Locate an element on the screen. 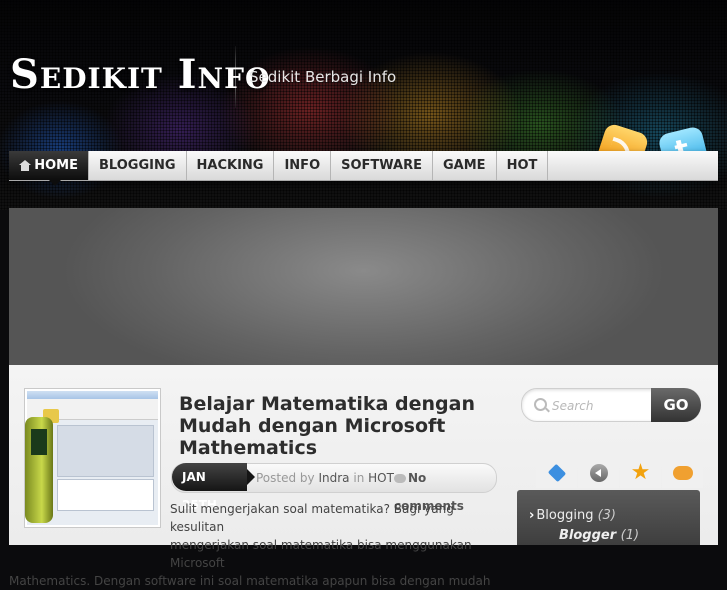  star-icon: ★ is located at coordinates (640, 472).